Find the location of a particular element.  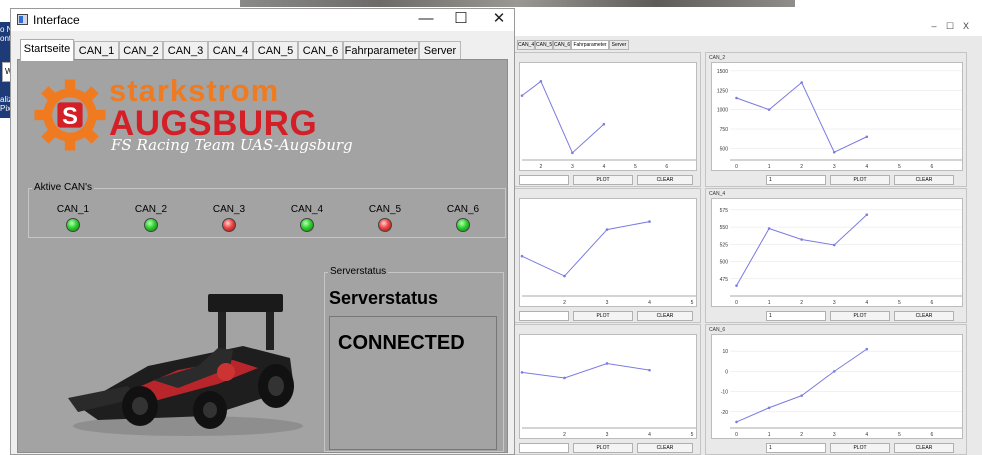

maximize-button: ☐ is located at coordinates (461, 20).